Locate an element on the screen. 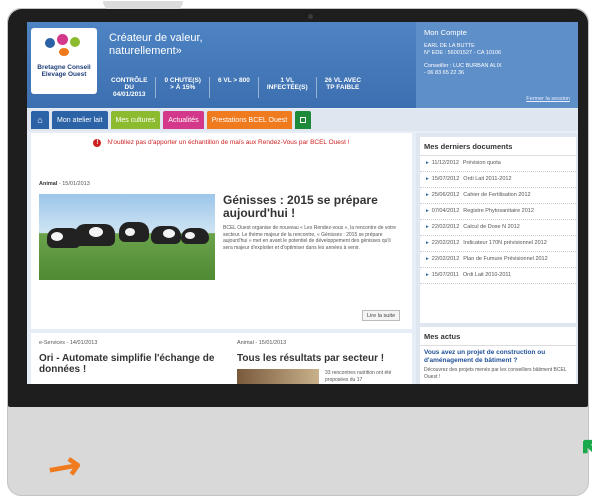 This screenshot has width=596, height=499. stat-control: CONTRÔLE DU 04/01/2013 is located at coordinates (129, 87).